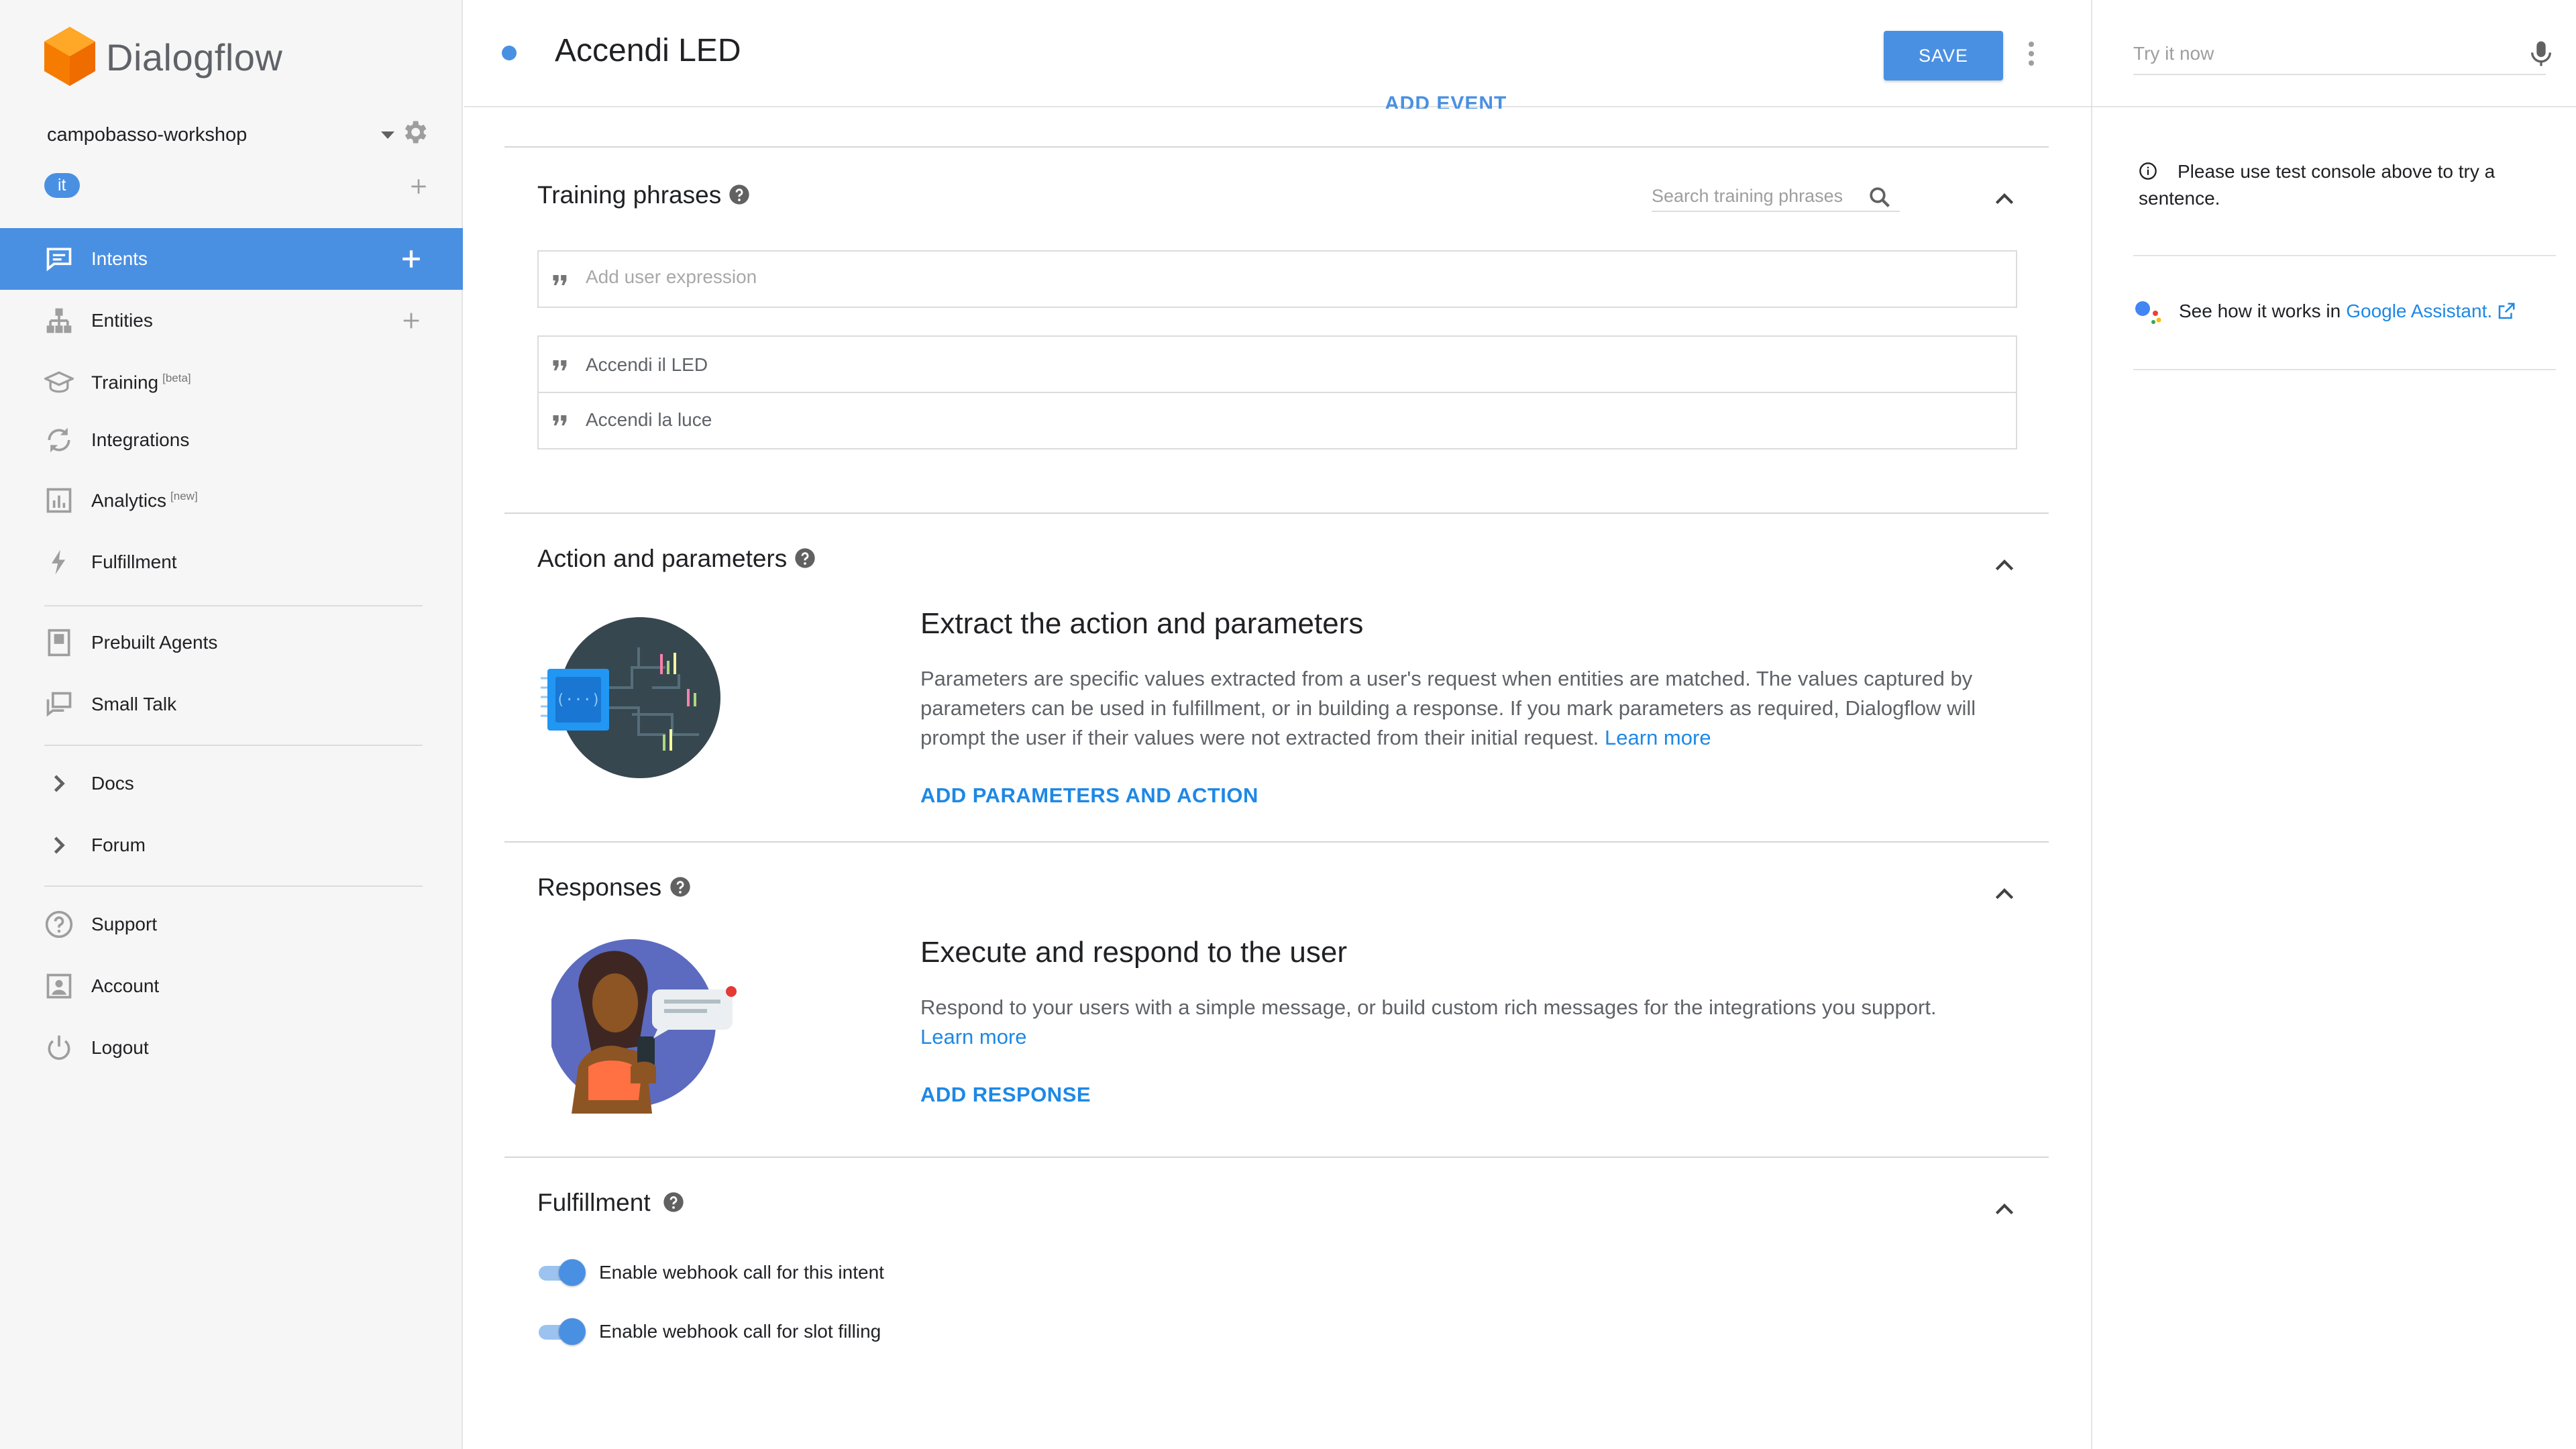 The height and width of the screenshot is (1449, 2576). What do you see at coordinates (2344, 255) in the screenshot?
I see `panel-divider` at bounding box center [2344, 255].